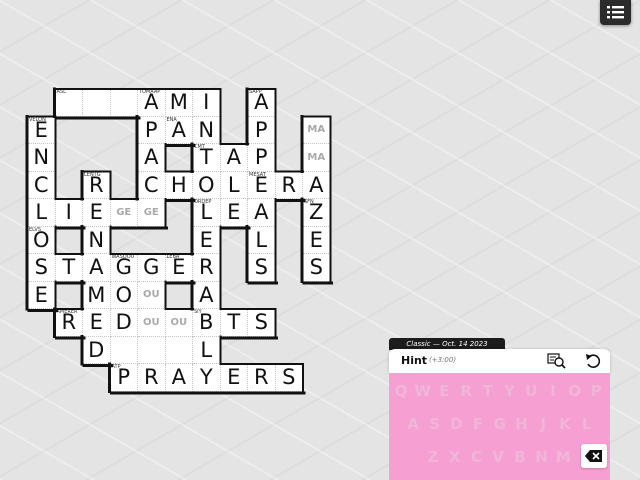 The width and height of the screenshot is (640, 480). I want to click on grid-cell: Y, so click(207, 378).